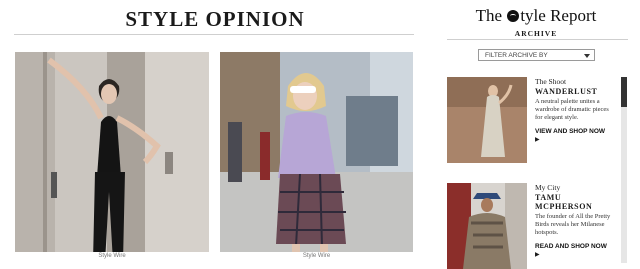  What do you see at coordinates (316, 256) in the screenshot?
I see `card-2-caption: Style Wire` at bounding box center [316, 256].